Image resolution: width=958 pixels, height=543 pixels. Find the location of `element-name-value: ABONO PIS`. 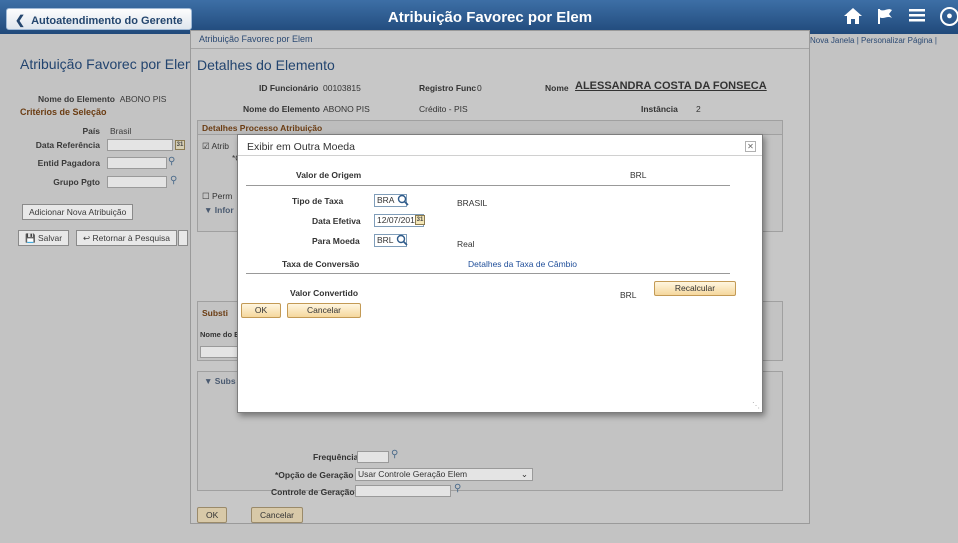

element-name-value: ABONO PIS is located at coordinates (346, 109).